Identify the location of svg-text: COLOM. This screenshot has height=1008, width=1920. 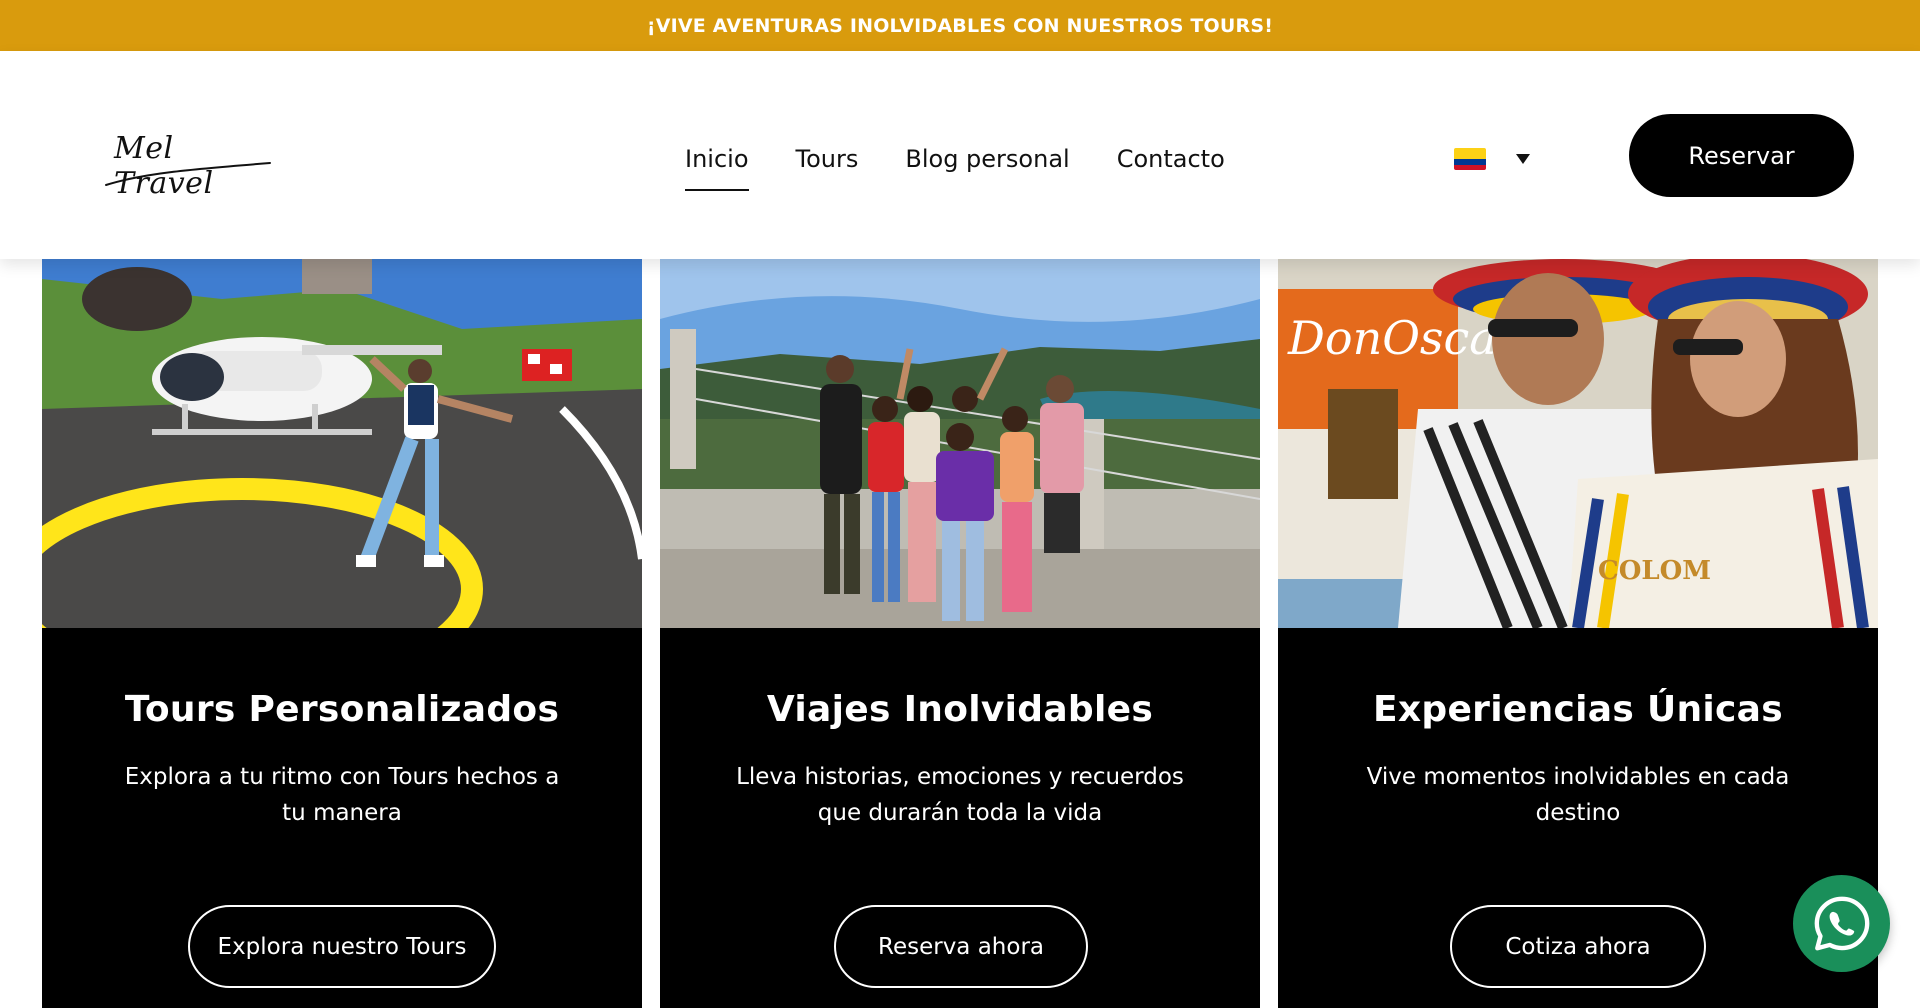
(1654, 571).